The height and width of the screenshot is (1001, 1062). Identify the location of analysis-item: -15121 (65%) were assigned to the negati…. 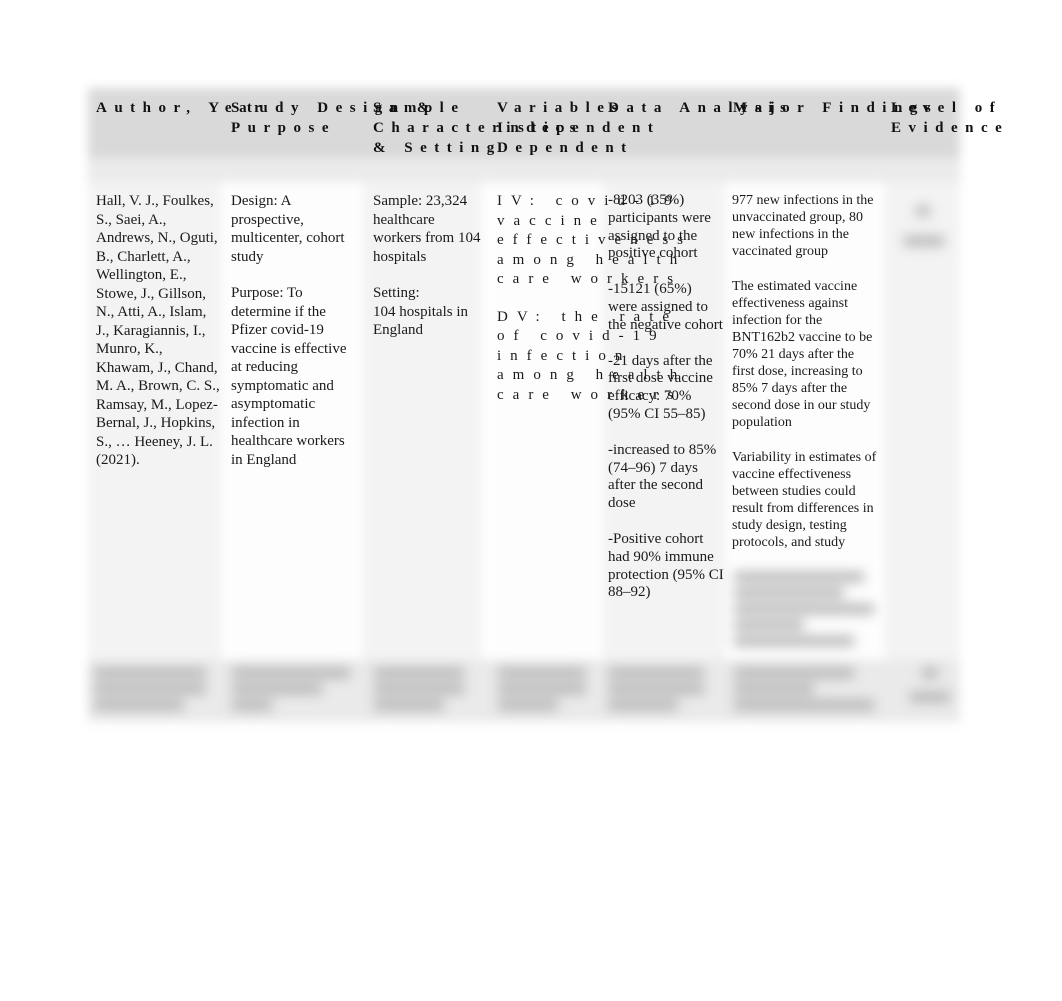
(665, 307).